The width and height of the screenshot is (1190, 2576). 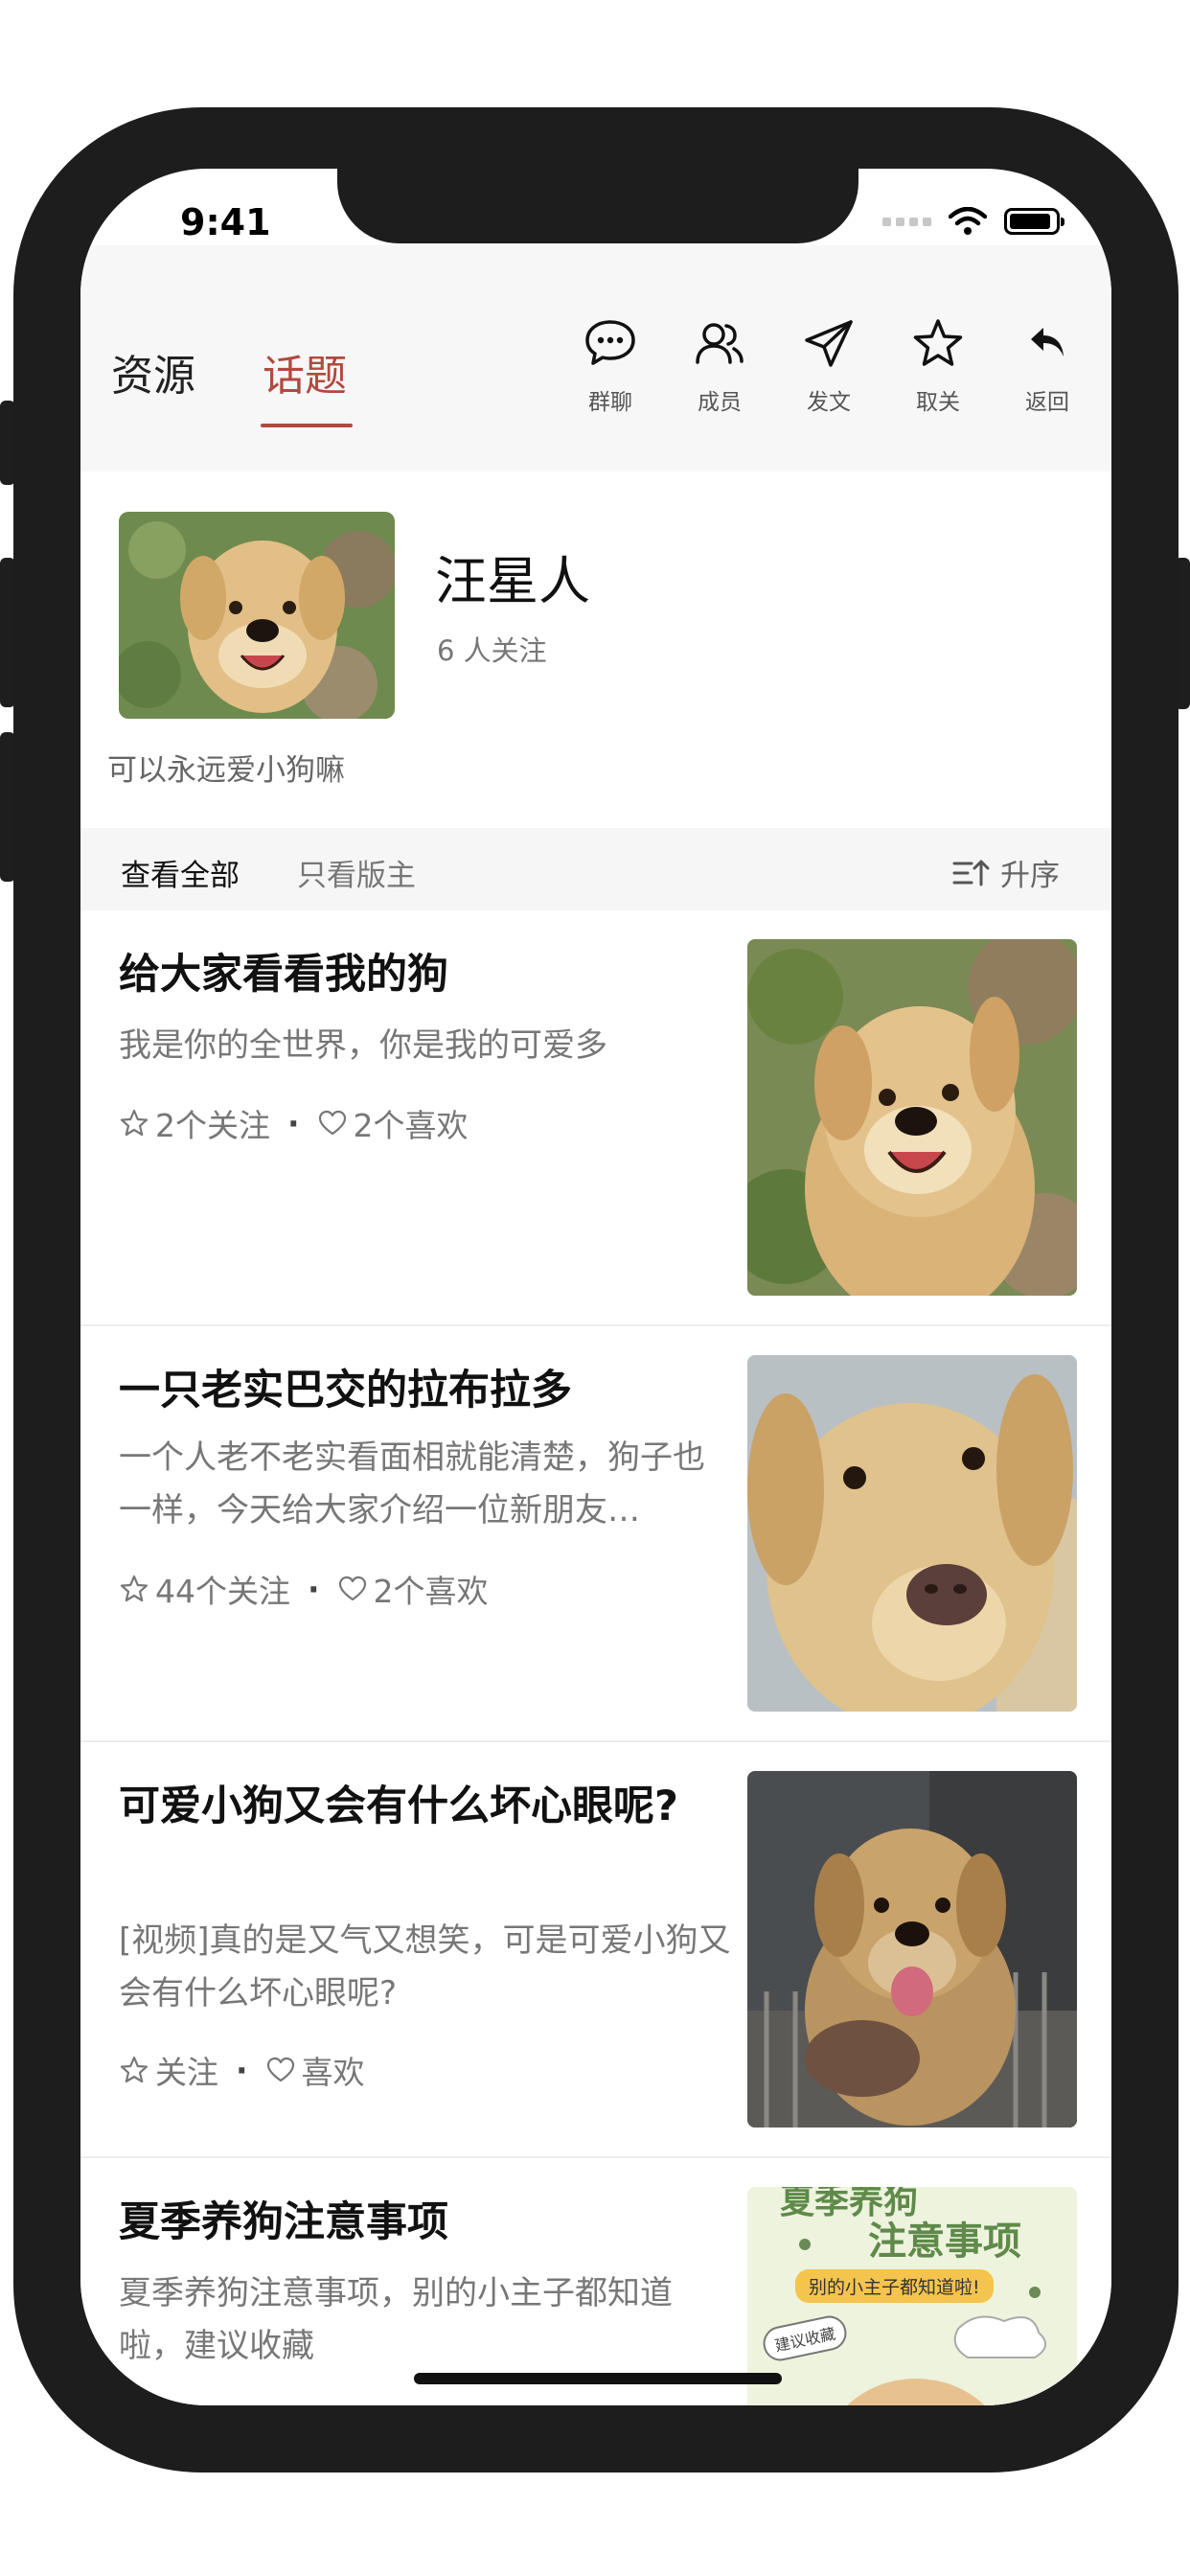 I want to click on post-meta: 关注 · 喜欢, so click(x=242, y=2070).